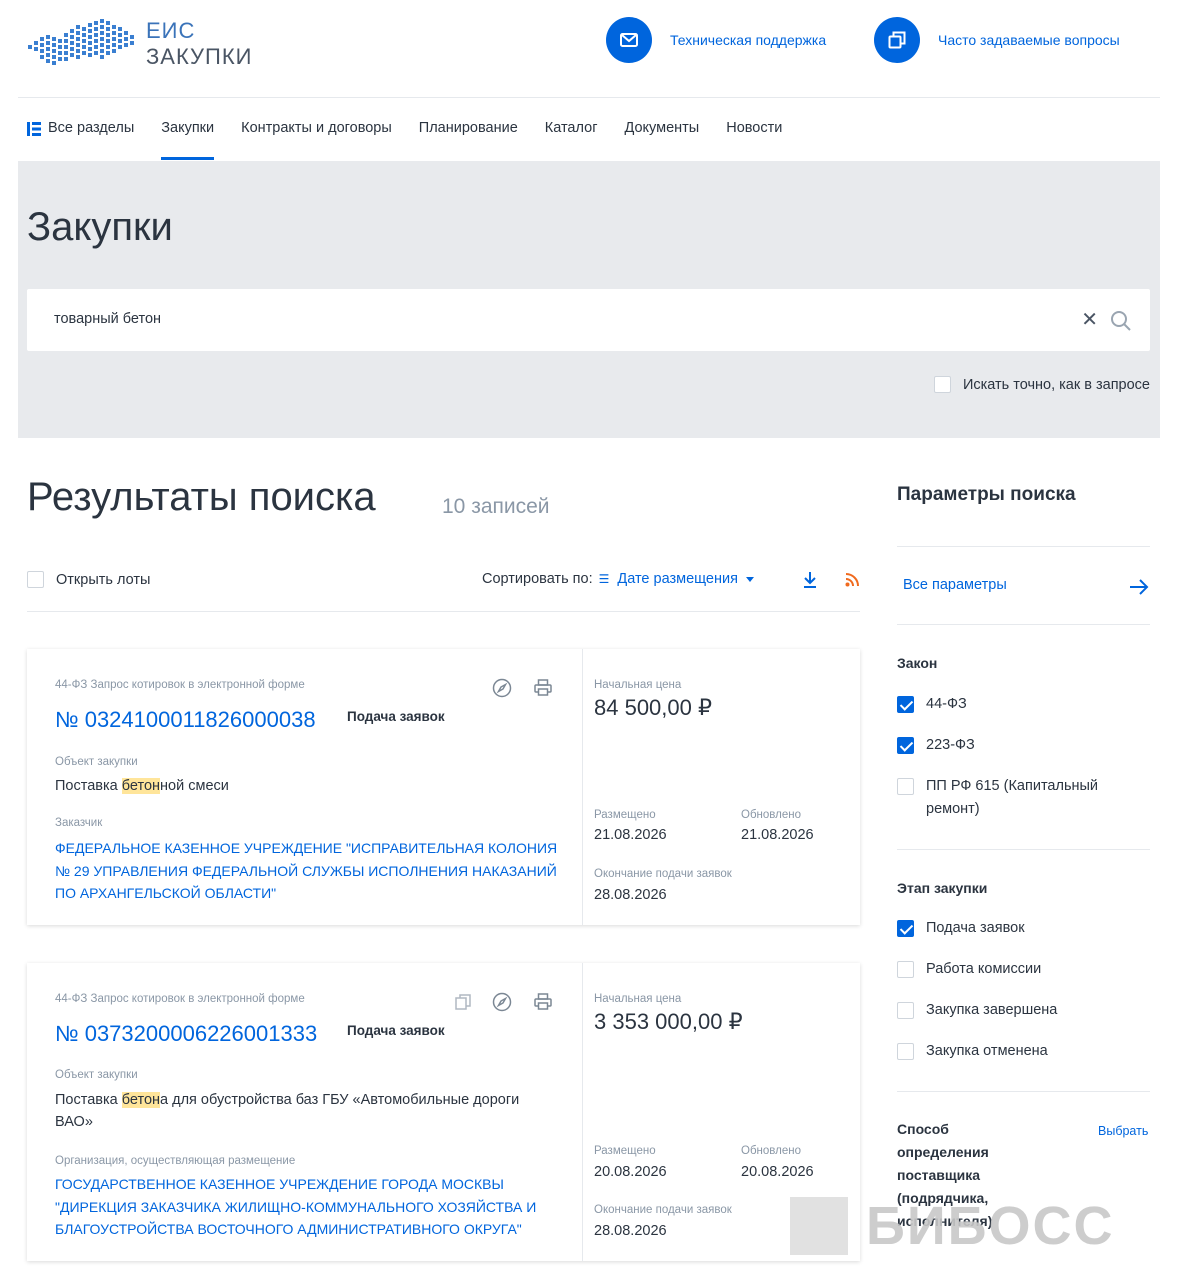 Image resolution: width=1180 pixels, height=1274 pixels. Describe the element at coordinates (81, 42) in the screenshot. I see `russia-map-logo` at that location.